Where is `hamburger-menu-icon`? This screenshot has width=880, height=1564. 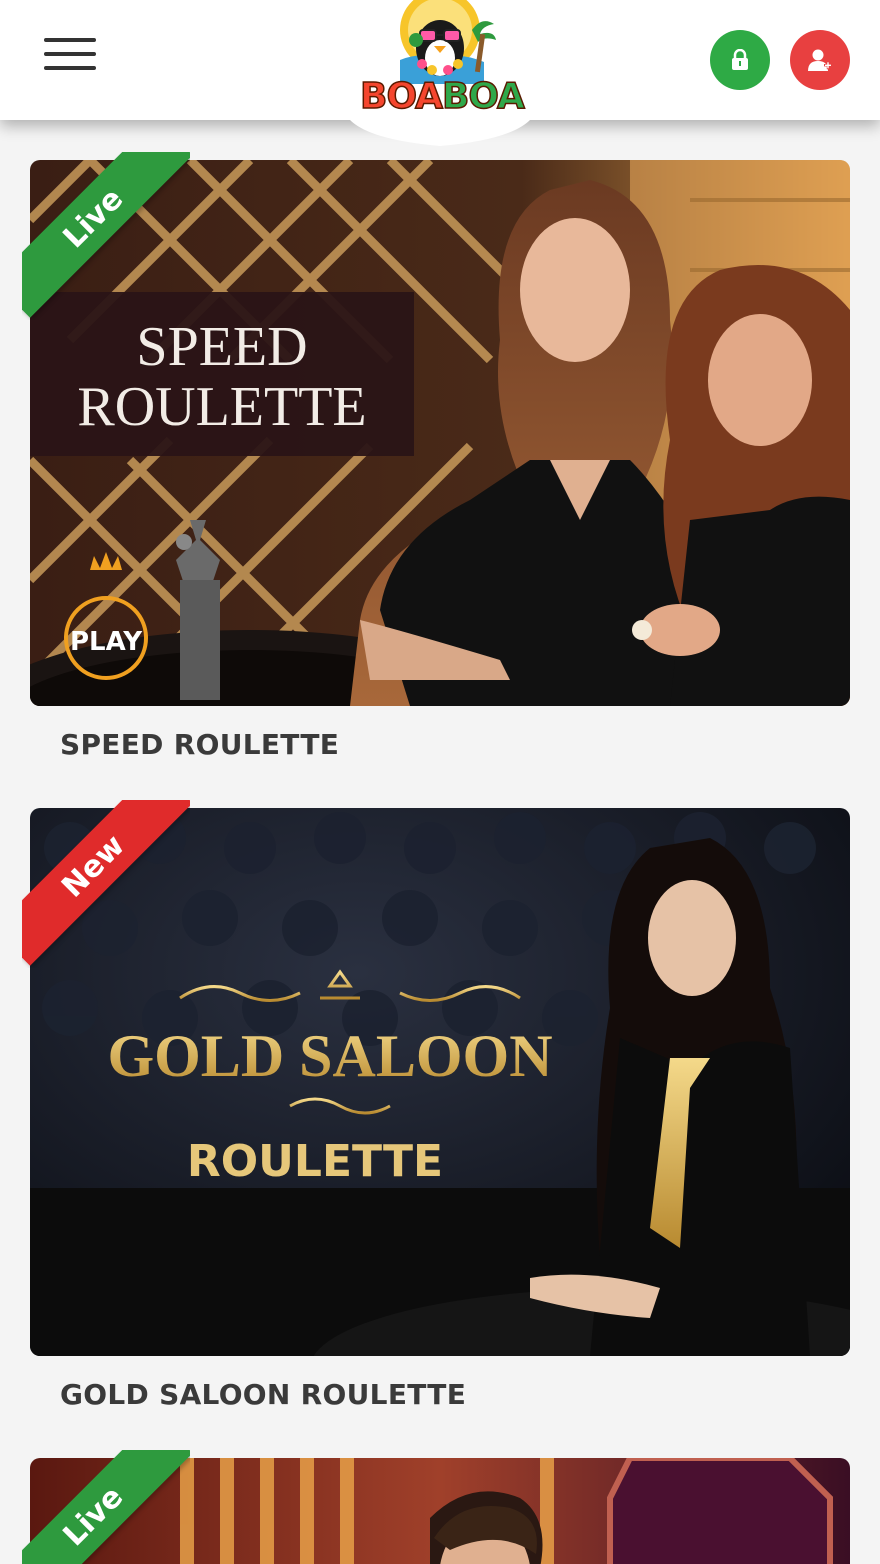
hamburger-menu-icon is located at coordinates (70, 55).